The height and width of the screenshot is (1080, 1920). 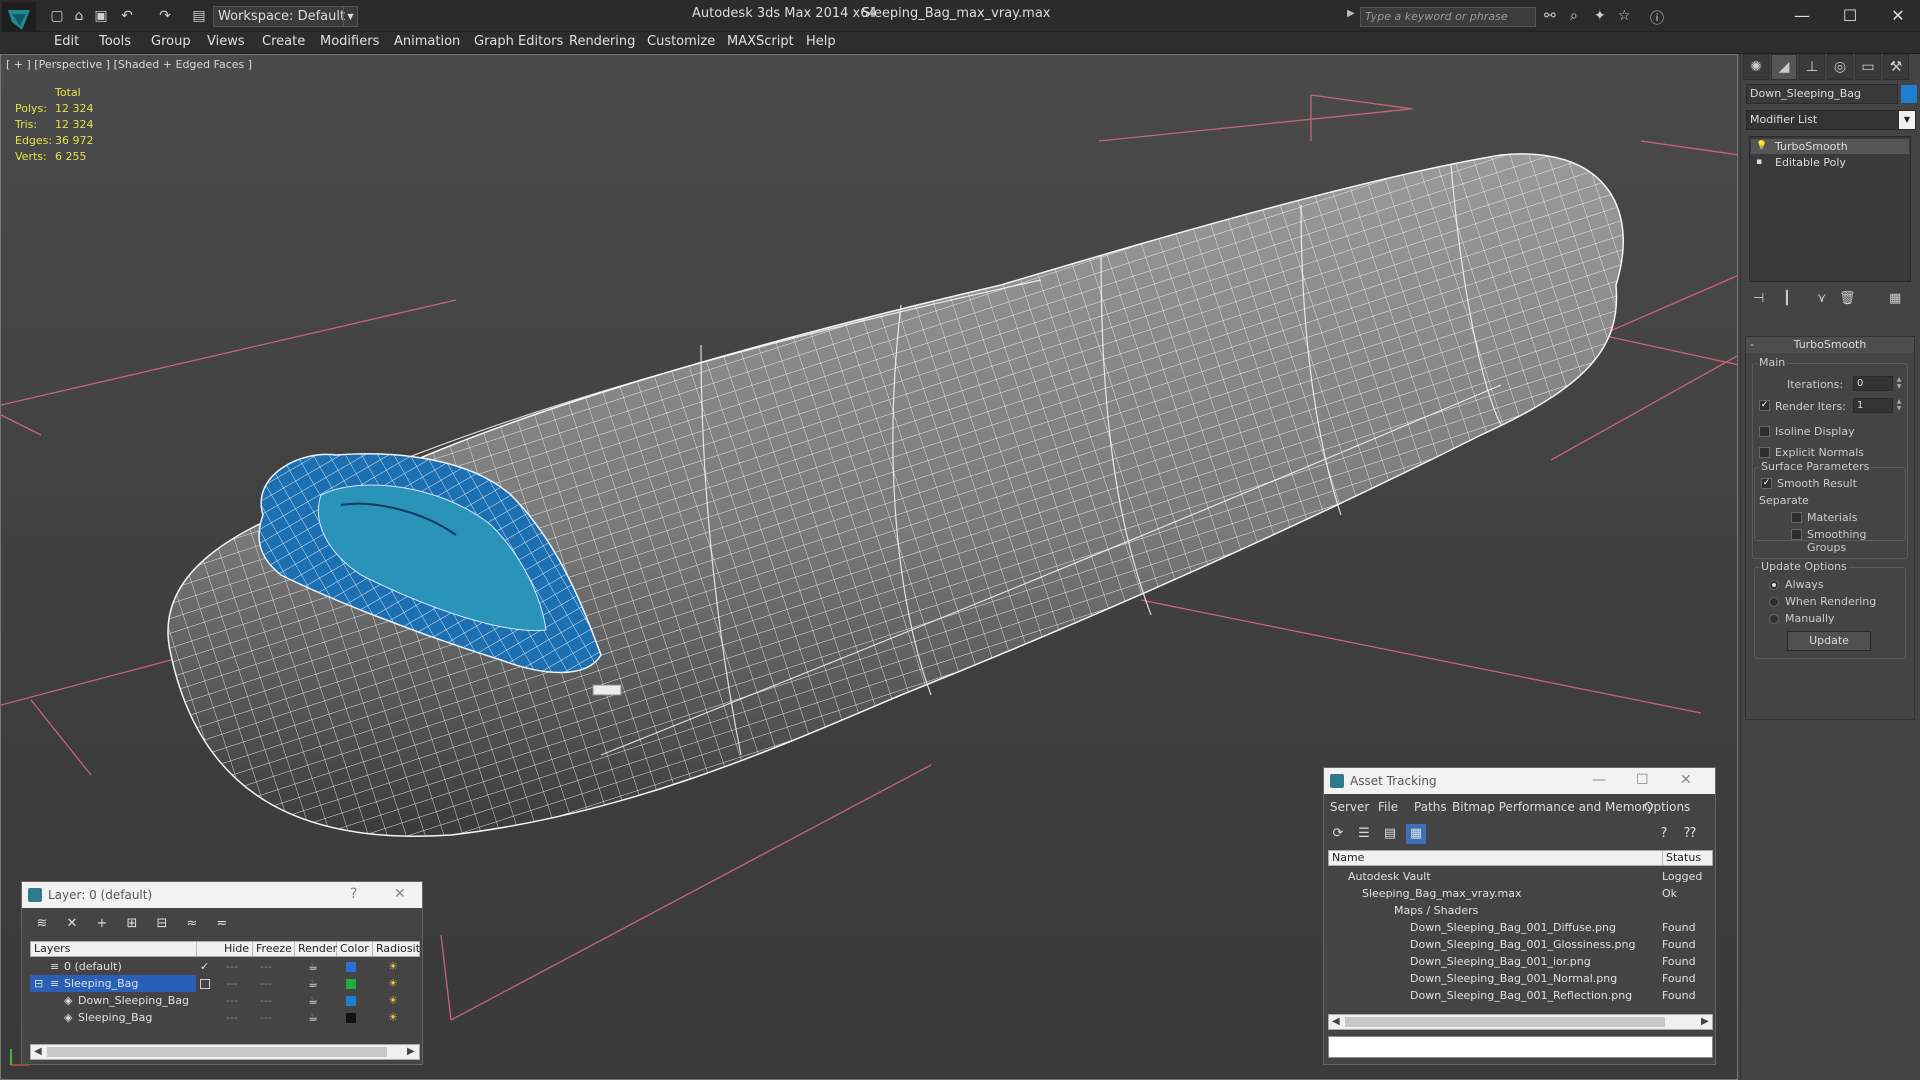 I want to click on menu-customize: Customize, so click(x=681, y=41).